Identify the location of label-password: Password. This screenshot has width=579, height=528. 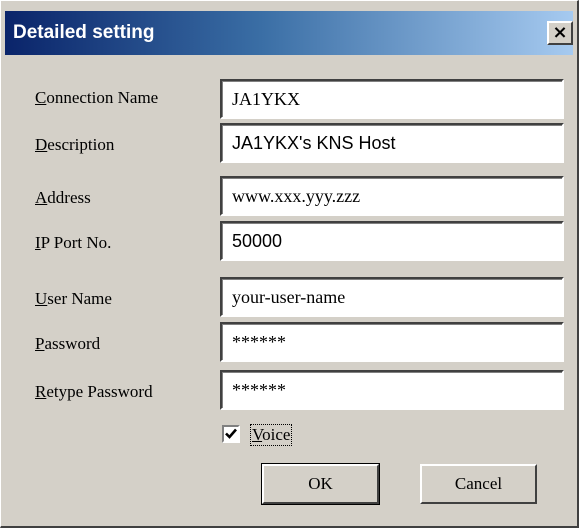
(68, 343).